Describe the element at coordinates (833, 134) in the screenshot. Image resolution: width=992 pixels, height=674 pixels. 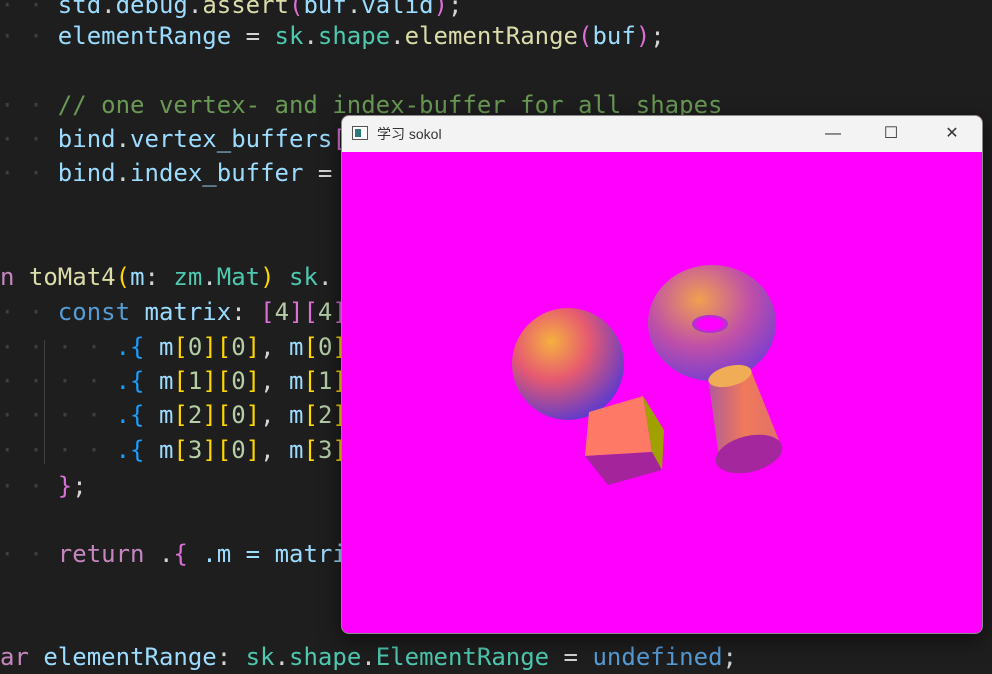
I see `minimize-button: —` at that location.